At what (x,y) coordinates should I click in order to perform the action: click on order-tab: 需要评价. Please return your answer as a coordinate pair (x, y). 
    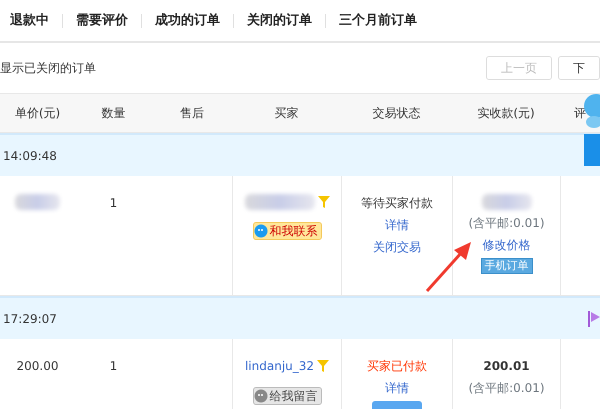
    Looking at the image, I should click on (101, 21).